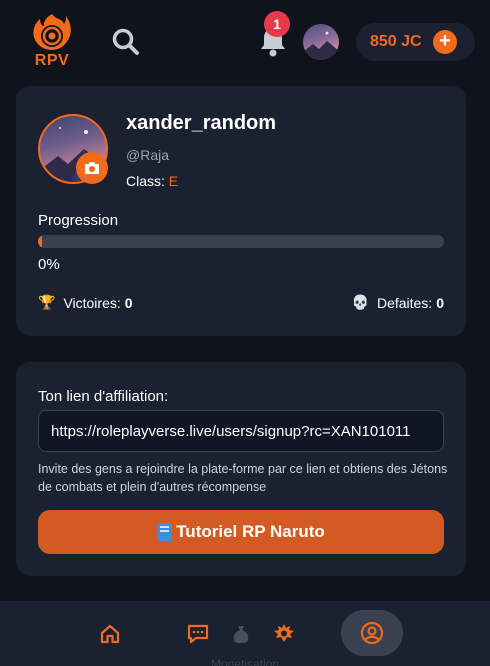 This screenshot has height=666, width=490. I want to click on coins-balance: 850 JC +, so click(415, 42).